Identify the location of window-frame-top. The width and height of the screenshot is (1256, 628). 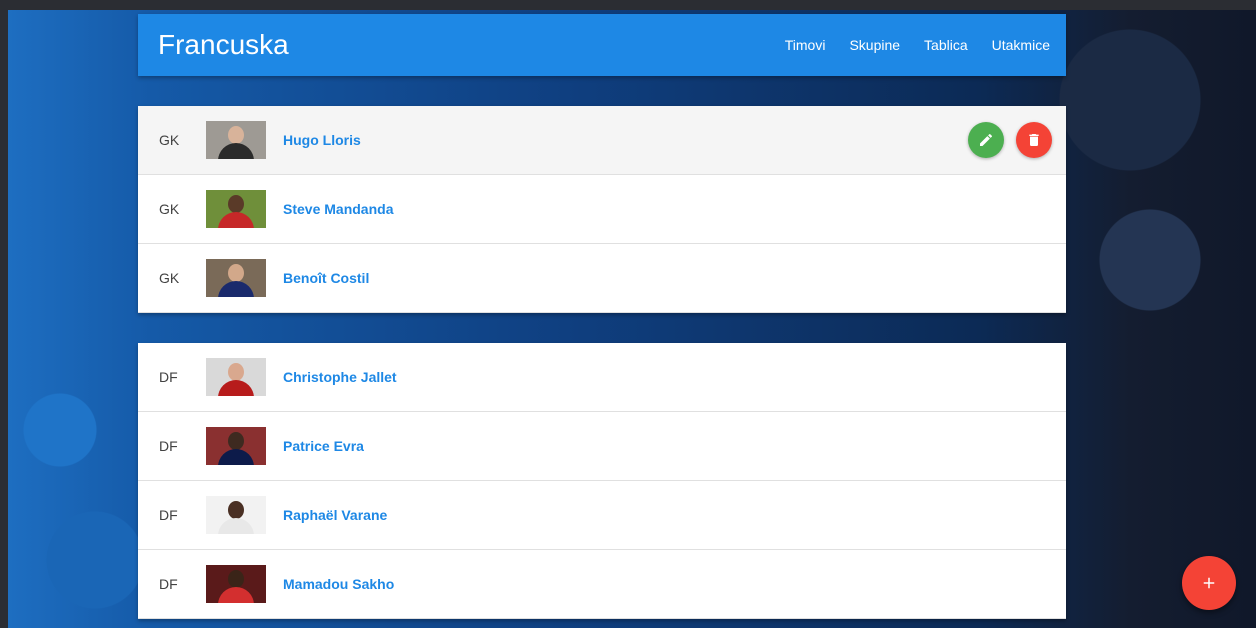
(628, 5).